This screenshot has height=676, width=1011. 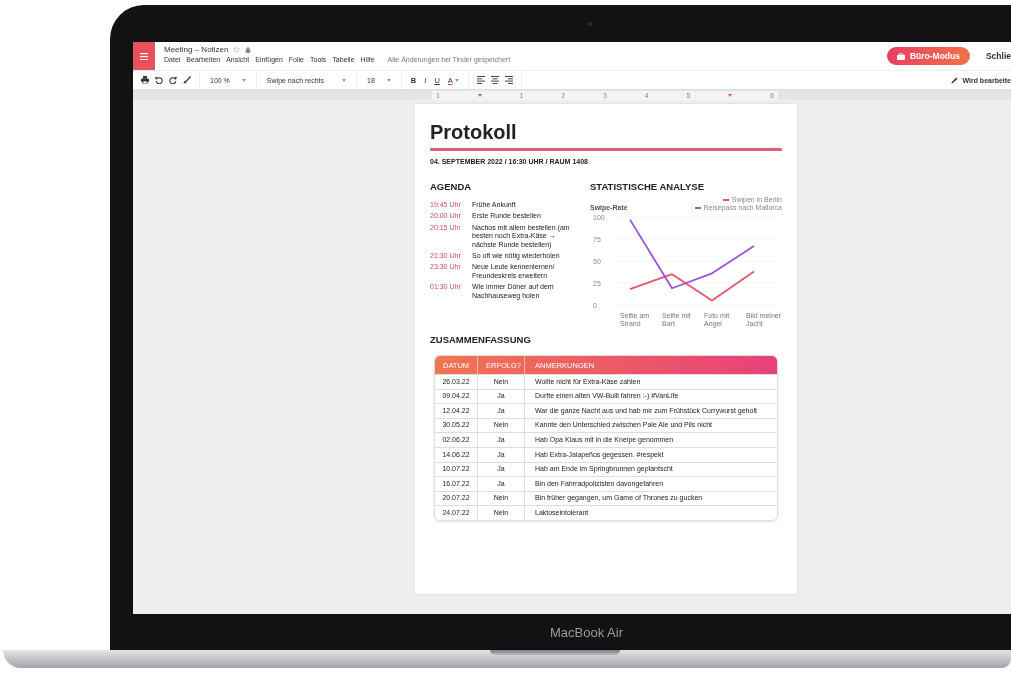 What do you see at coordinates (508, 80) in the screenshot?
I see `align-right-icon` at bounding box center [508, 80].